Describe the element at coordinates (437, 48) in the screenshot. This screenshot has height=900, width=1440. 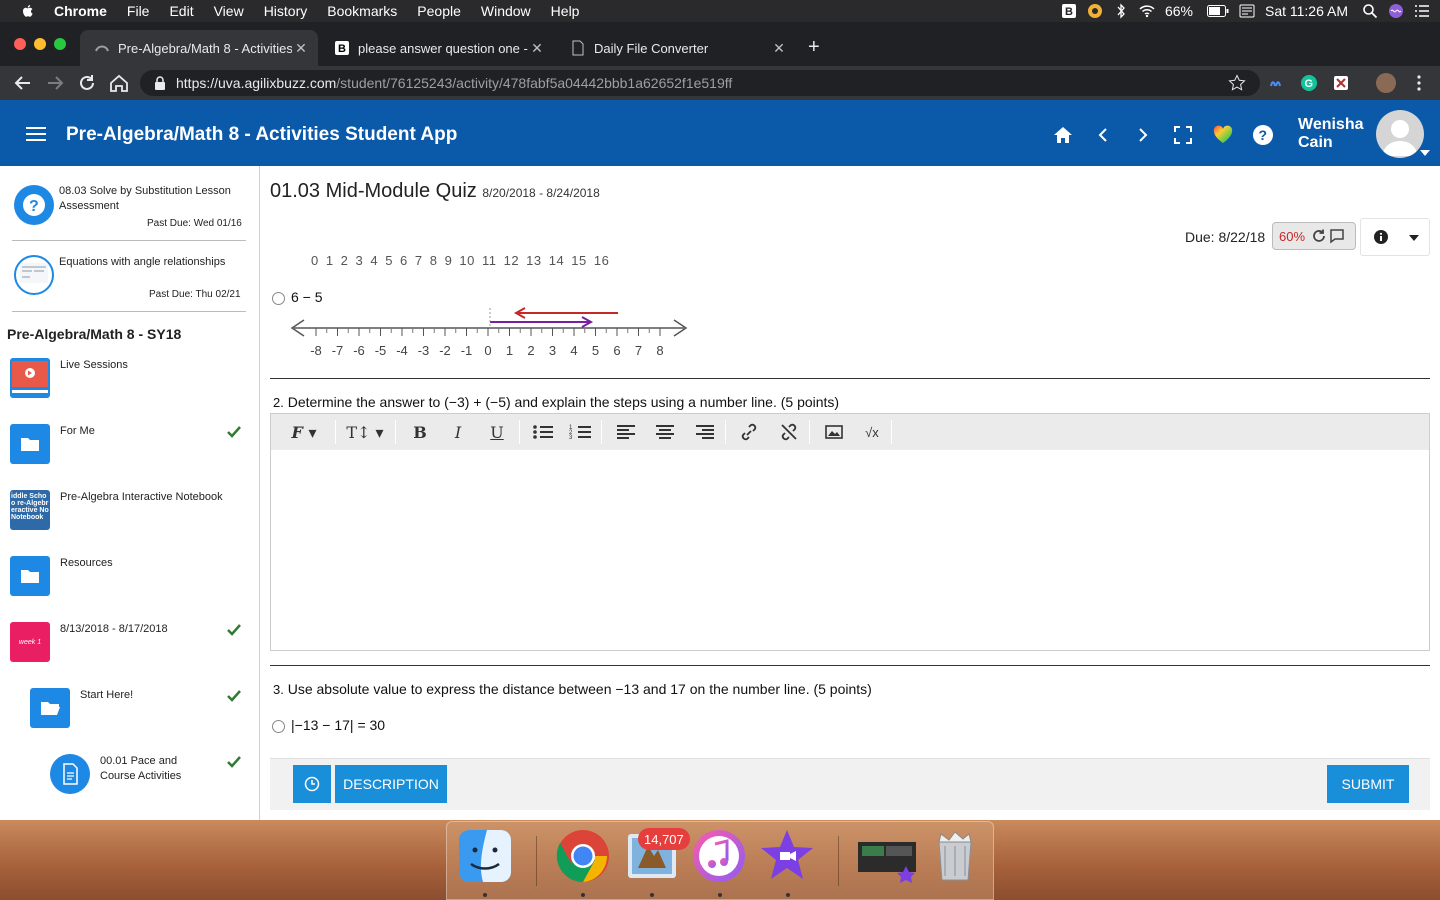
I see `tab-brainly-question: B please answer question one - B ✕` at that location.